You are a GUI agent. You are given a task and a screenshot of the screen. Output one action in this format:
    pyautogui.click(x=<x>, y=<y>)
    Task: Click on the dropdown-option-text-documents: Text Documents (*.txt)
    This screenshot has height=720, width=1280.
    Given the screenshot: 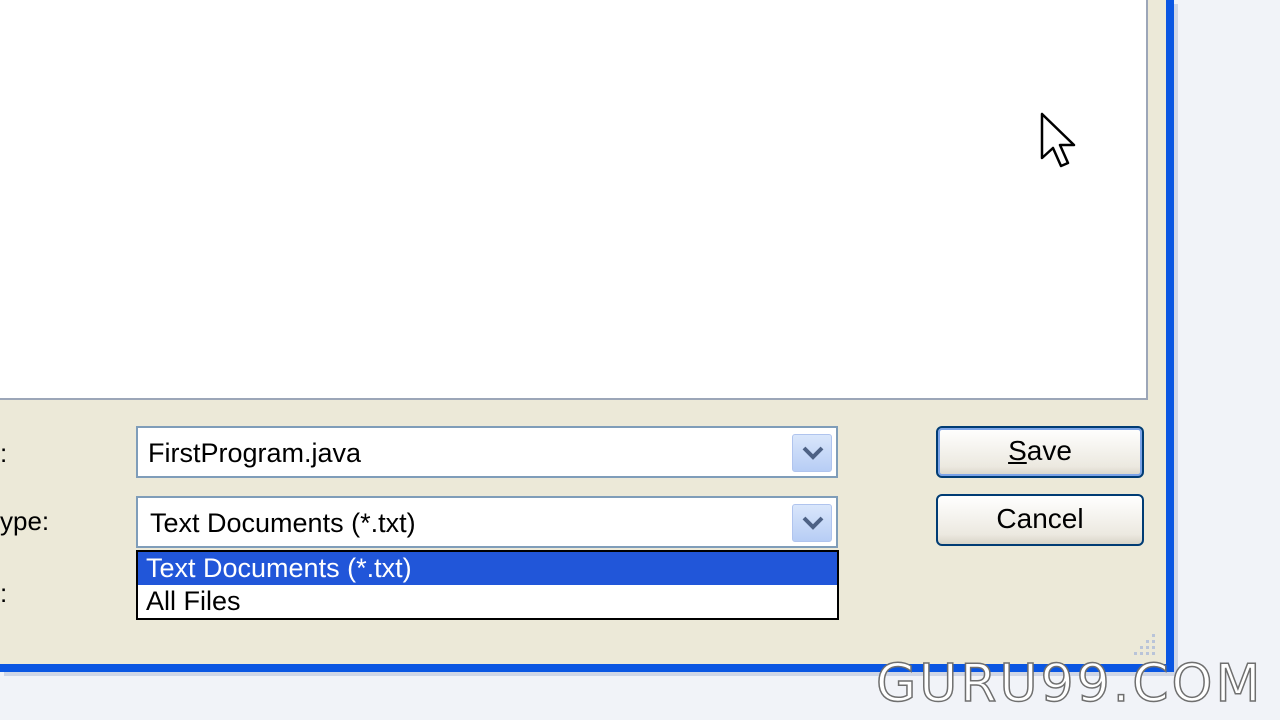 What is the action you would take?
    pyautogui.click(x=487, y=568)
    